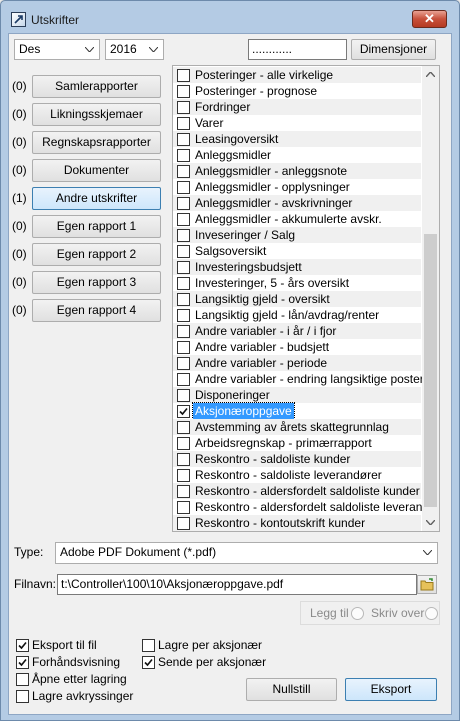  I want to click on close-button: ✕, so click(429, 19).